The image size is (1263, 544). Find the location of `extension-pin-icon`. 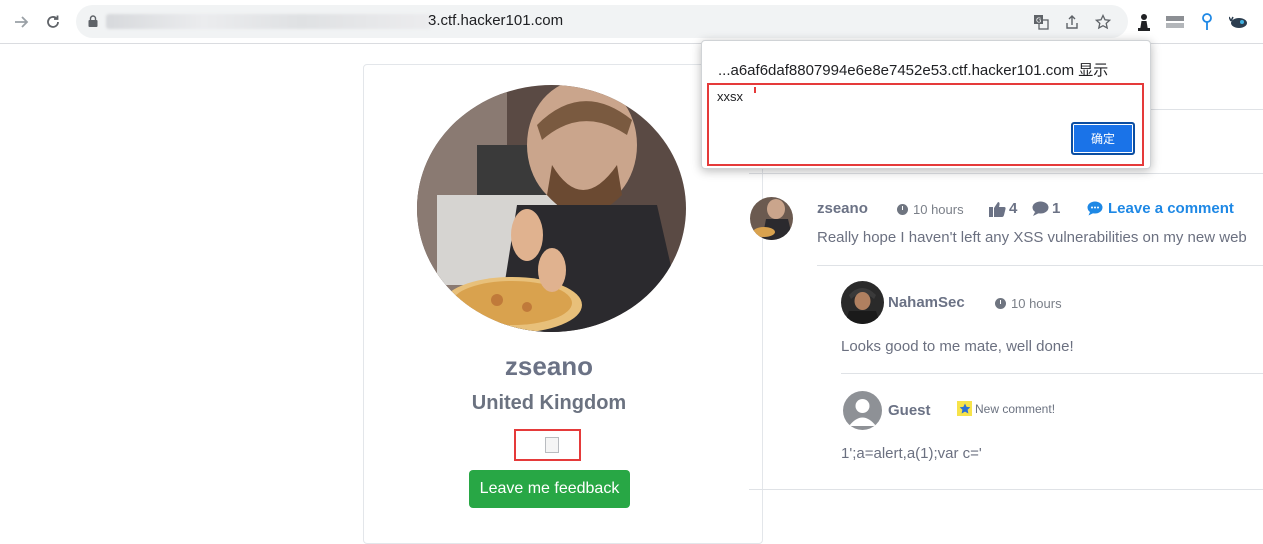

extension-pin-icon is located at coordinates (1207, 22).